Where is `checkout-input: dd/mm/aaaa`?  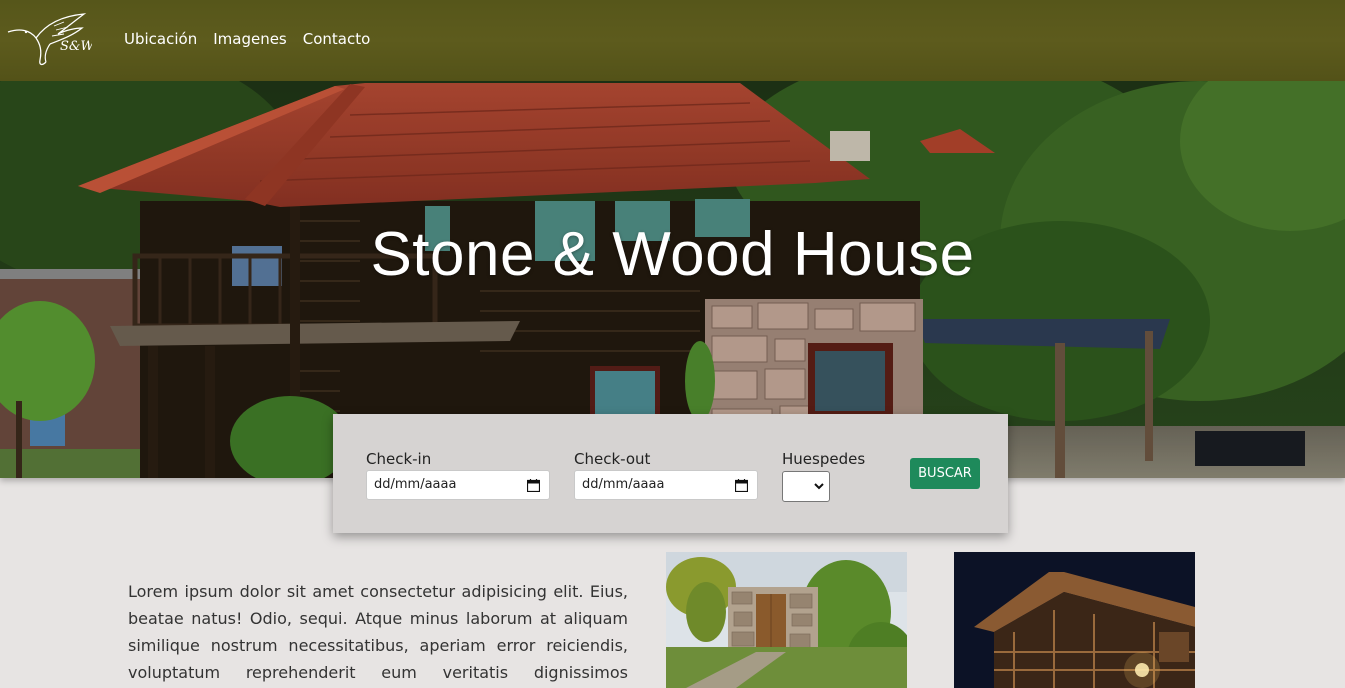
checkout-input: dd/mm/aaaa is located at coordinates (666, 485).